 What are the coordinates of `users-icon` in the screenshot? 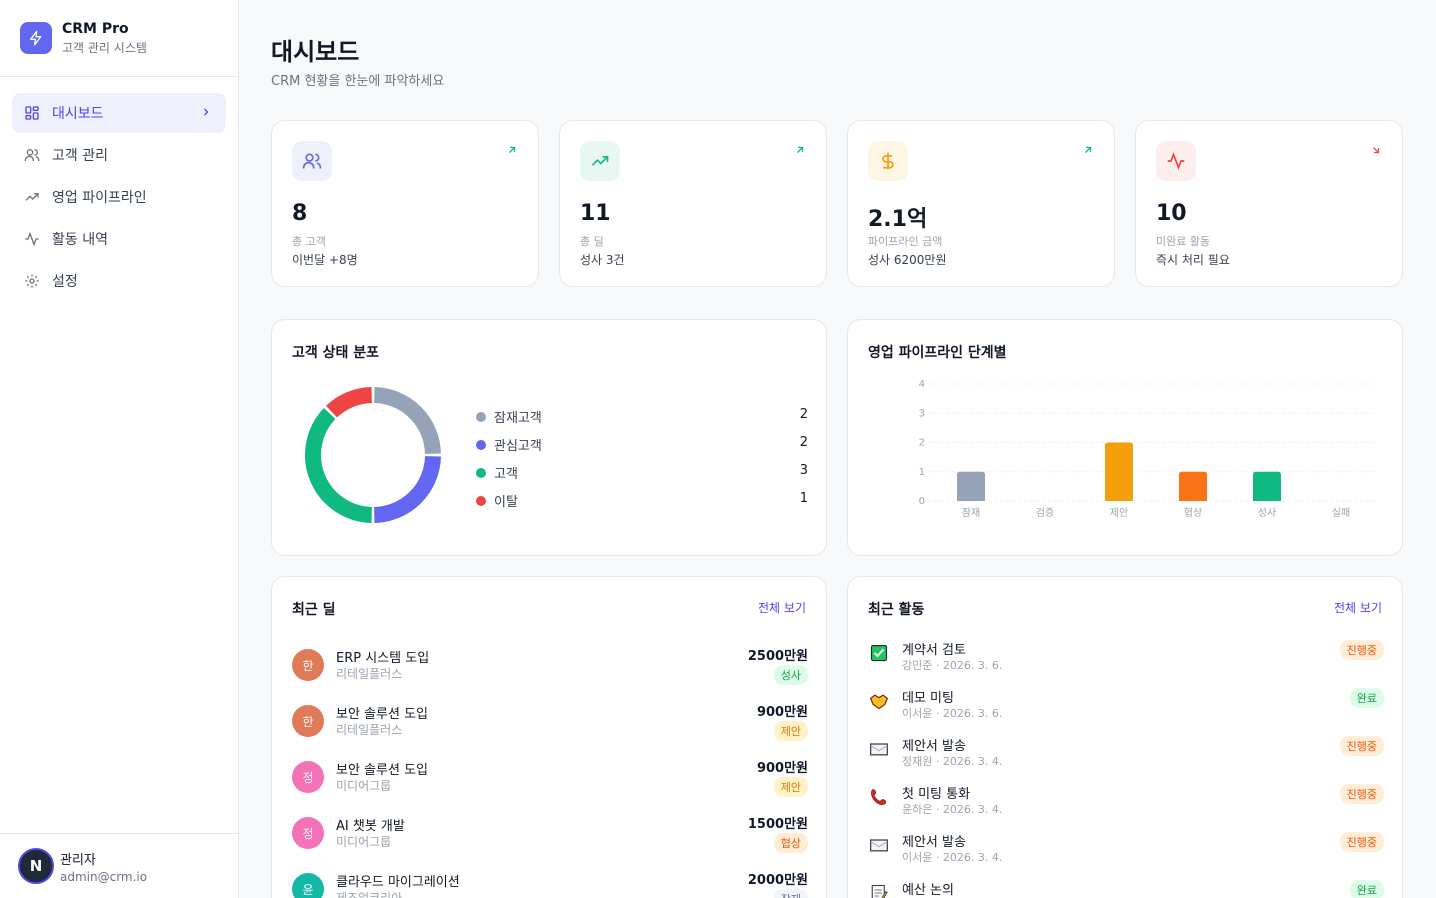 It's located at (32, 155).